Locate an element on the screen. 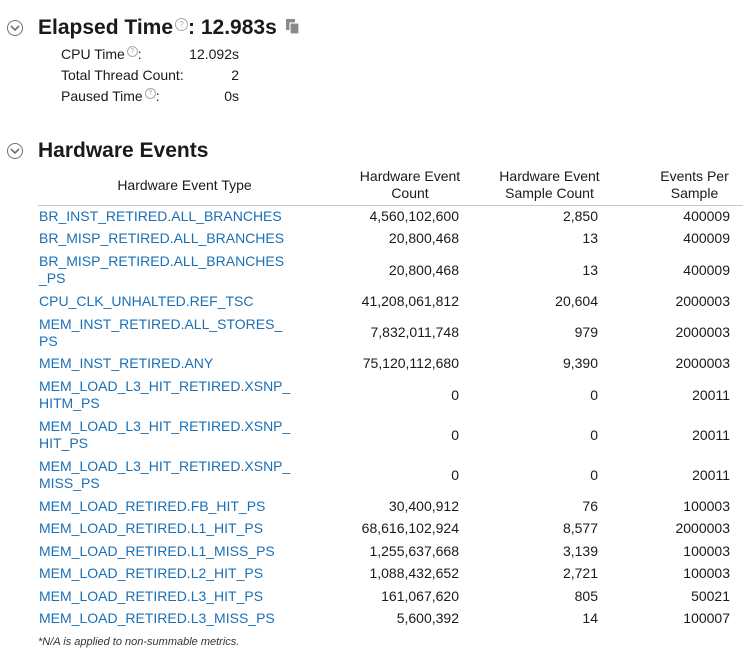  event-type-link: MEM_LOAD_L3_HIT_RETIRED.XSNP_ MISS_PS is located at coordinates (184, 475).